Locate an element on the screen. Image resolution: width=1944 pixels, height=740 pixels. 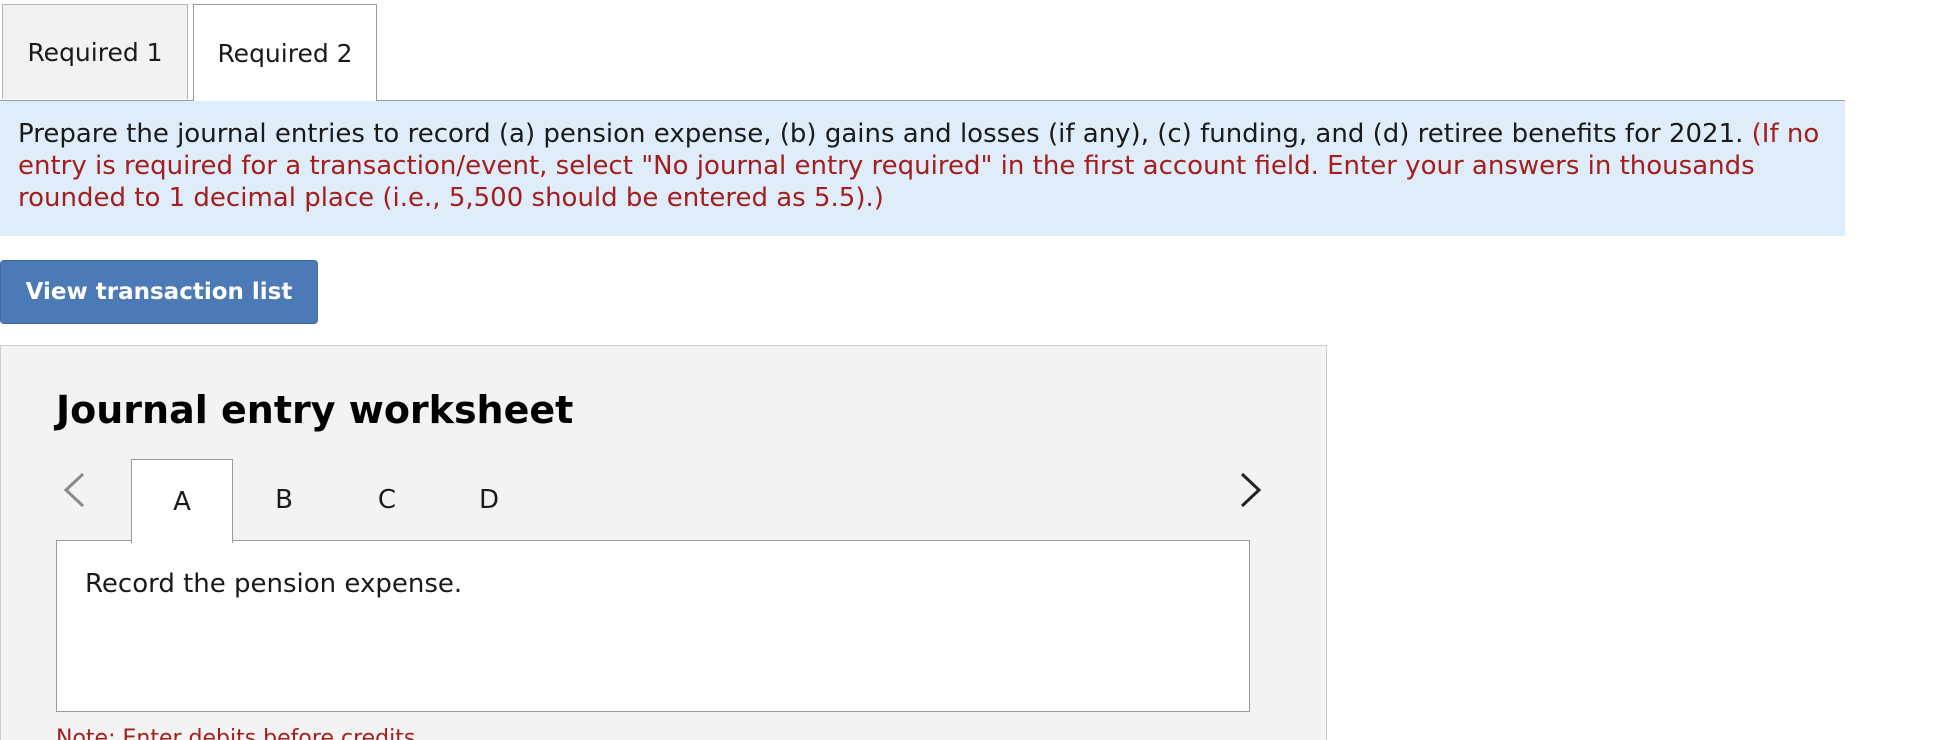
chevron-right-icon is located at coordinates (1251, 490).